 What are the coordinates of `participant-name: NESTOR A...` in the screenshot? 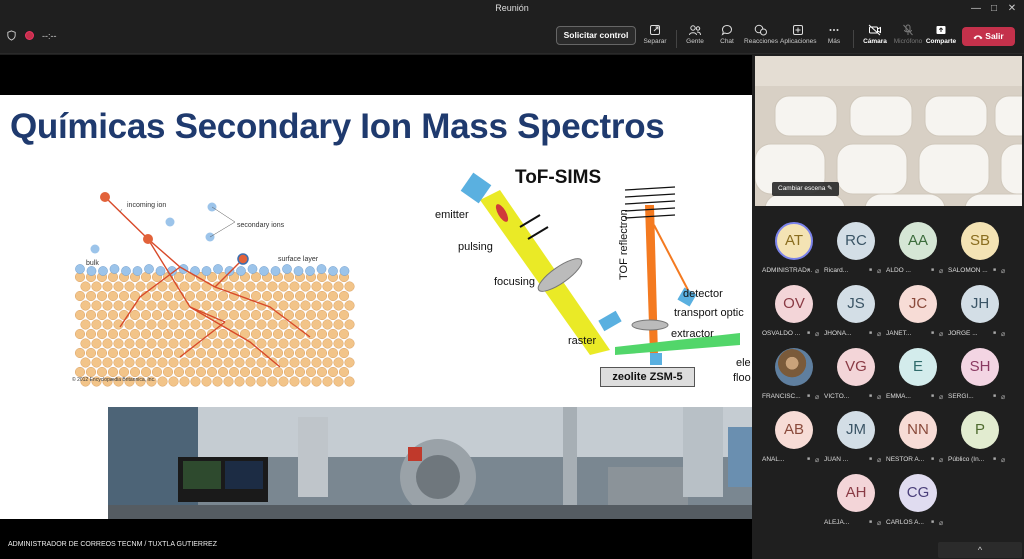 It's located at (905, 459).